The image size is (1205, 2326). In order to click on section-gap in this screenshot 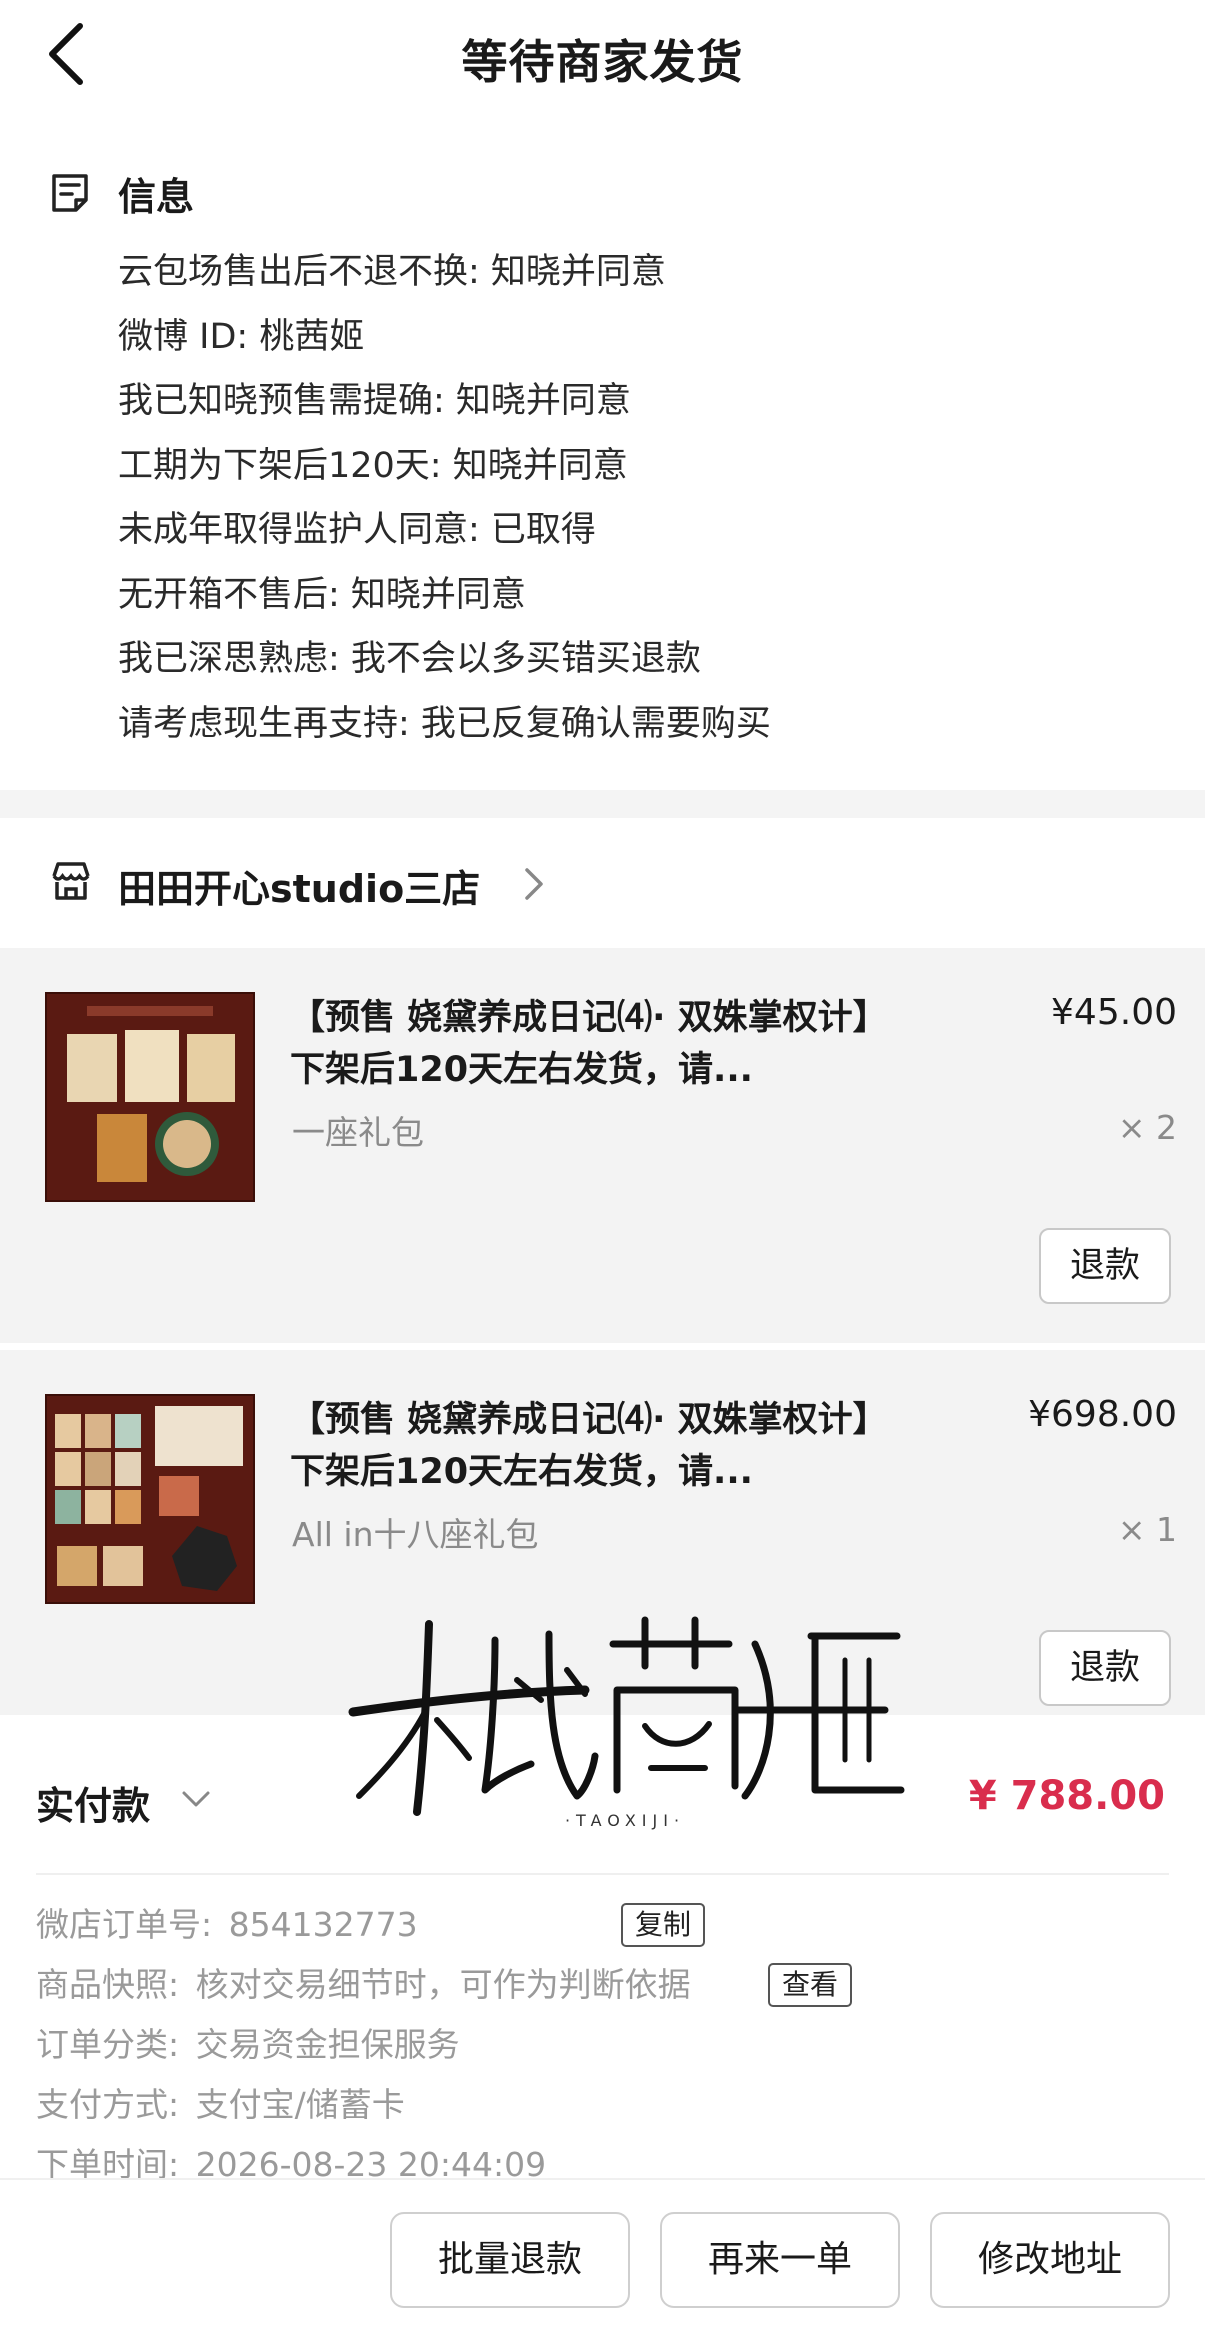, I will do `click(602, 804)`.